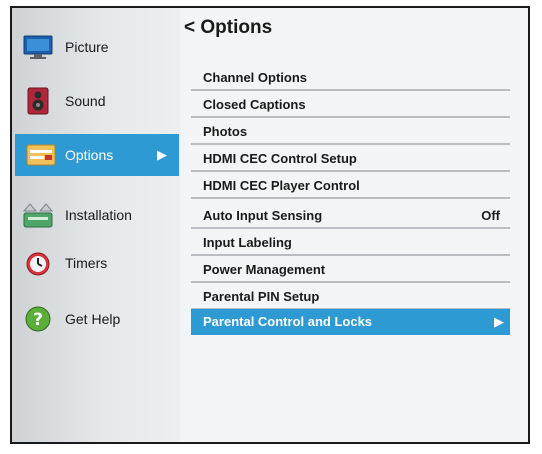 This screenshot has width=542, height=454. Describe the element at coordinates (85, 101) in the screenshot. I see `sidebar-item-label: Sound` at that location.